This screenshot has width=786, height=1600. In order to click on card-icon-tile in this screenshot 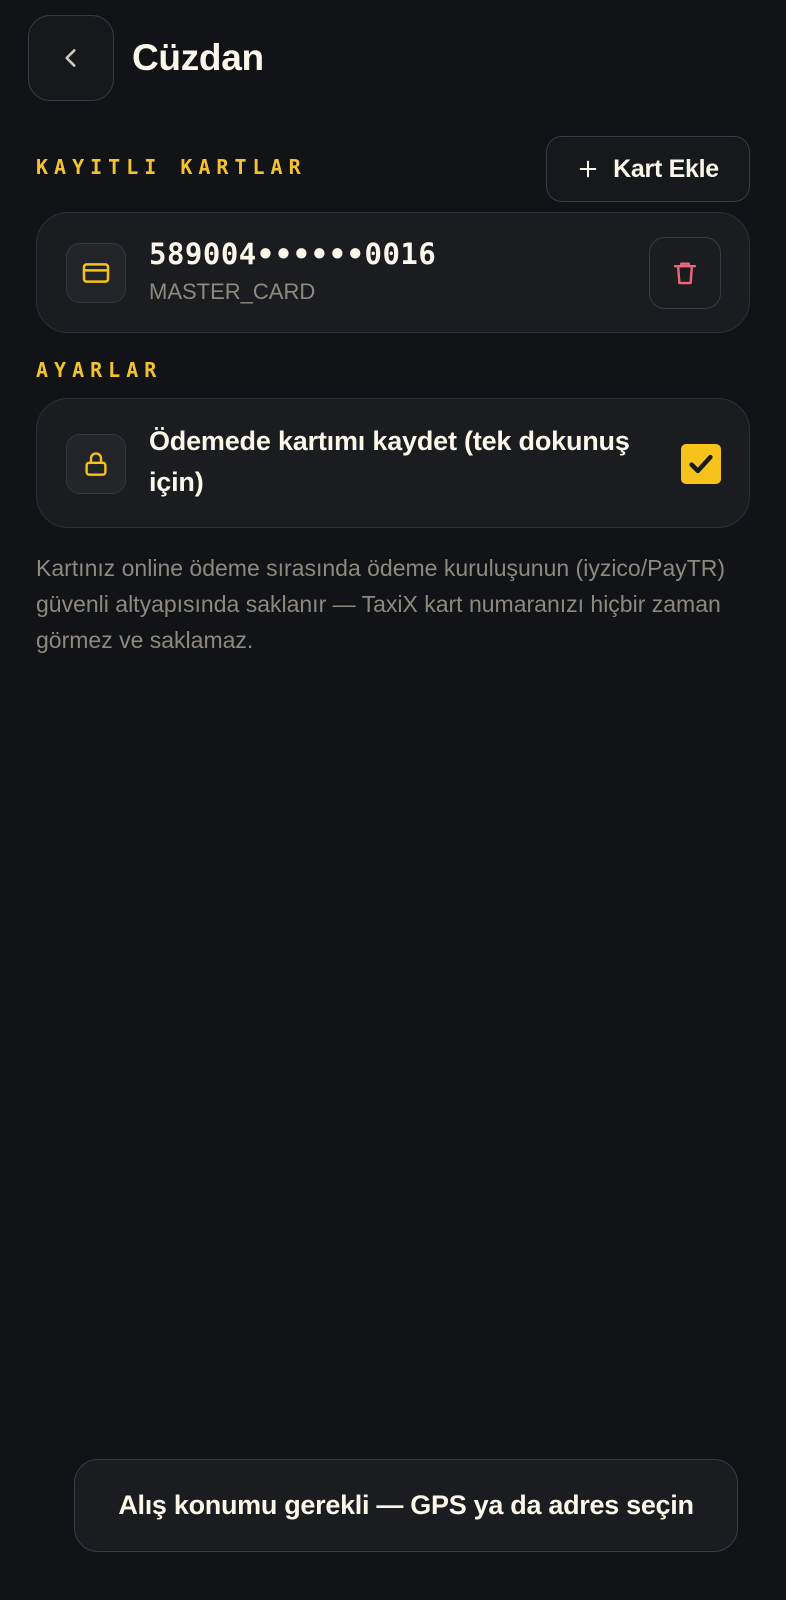, I will do `click(96, 273)`.